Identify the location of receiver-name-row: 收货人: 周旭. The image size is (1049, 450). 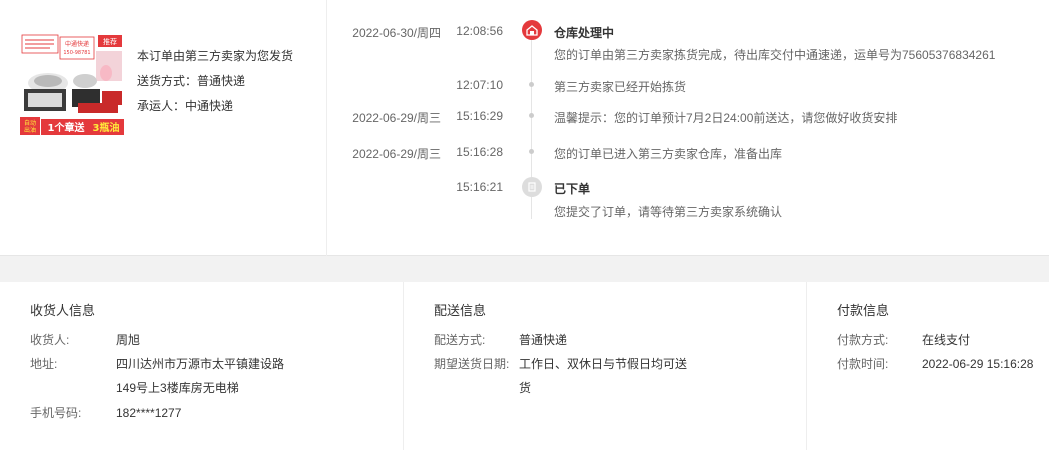
(85, 339).